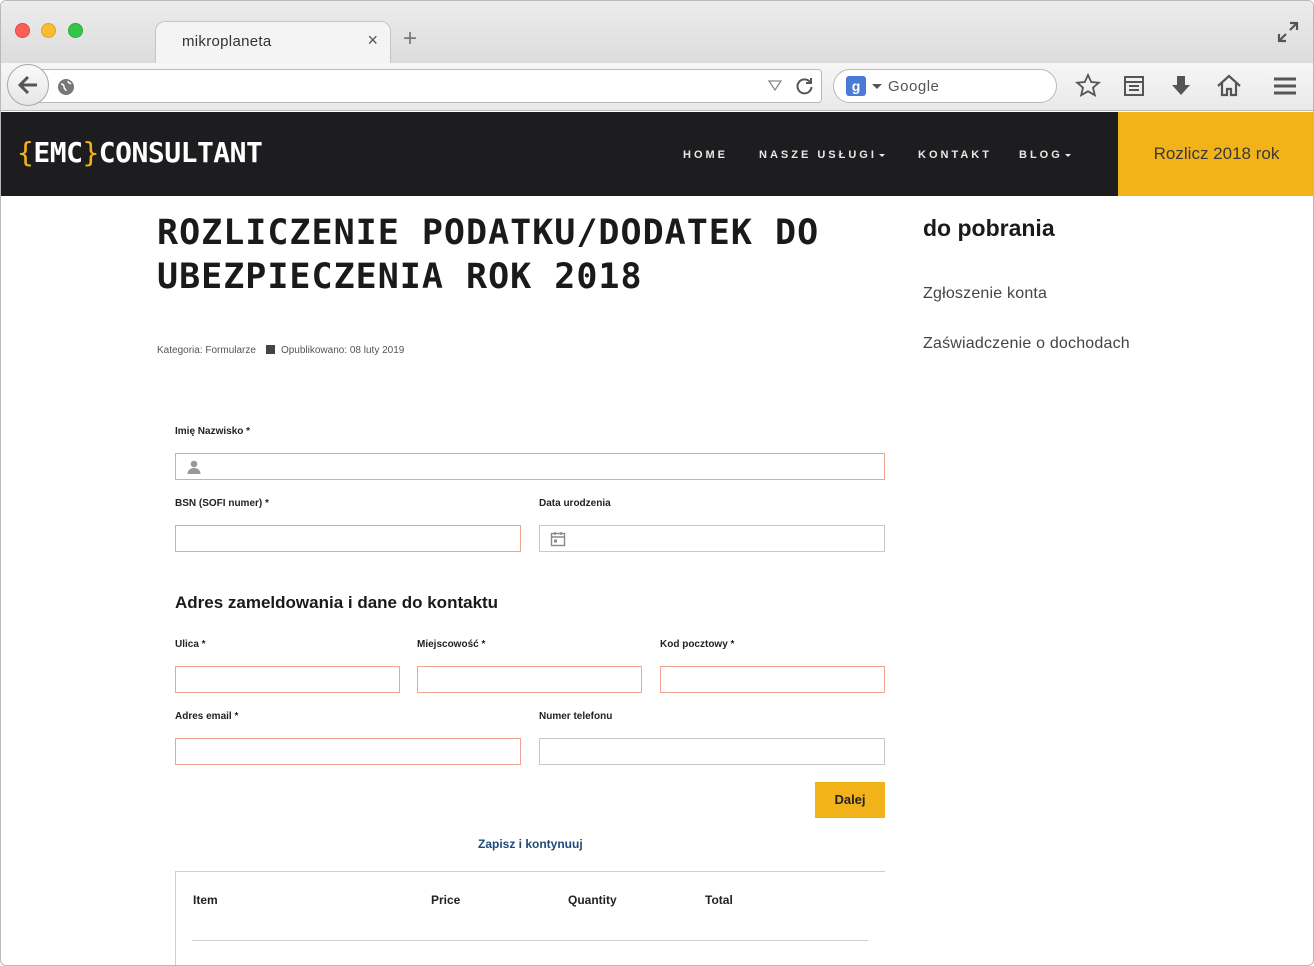  I want to click on minimize-window-button, so click(48, 30).